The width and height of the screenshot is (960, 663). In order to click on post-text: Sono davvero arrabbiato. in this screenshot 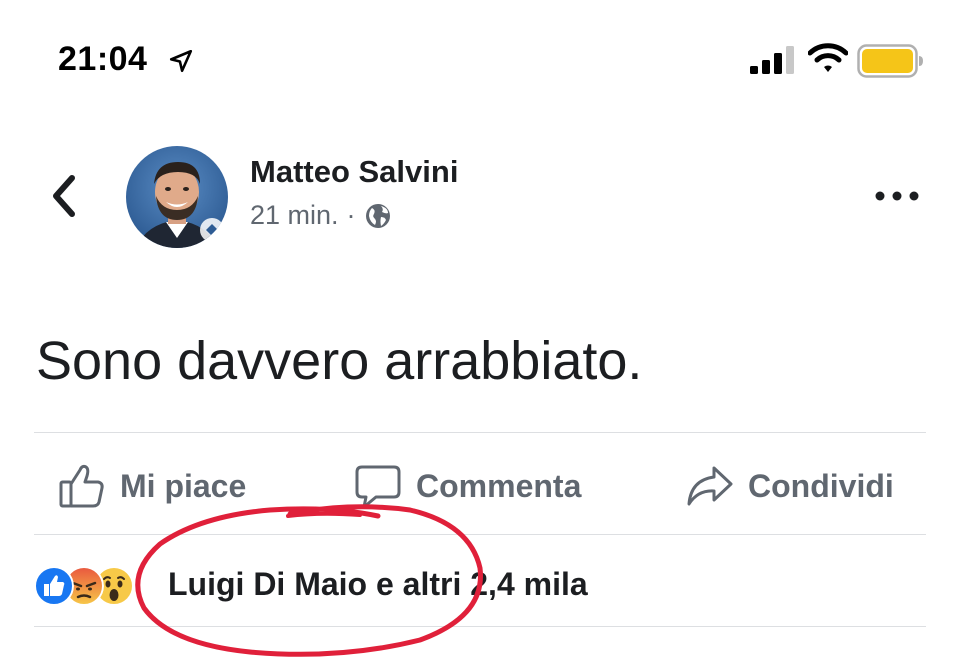, I will do `click(339, 361)`.